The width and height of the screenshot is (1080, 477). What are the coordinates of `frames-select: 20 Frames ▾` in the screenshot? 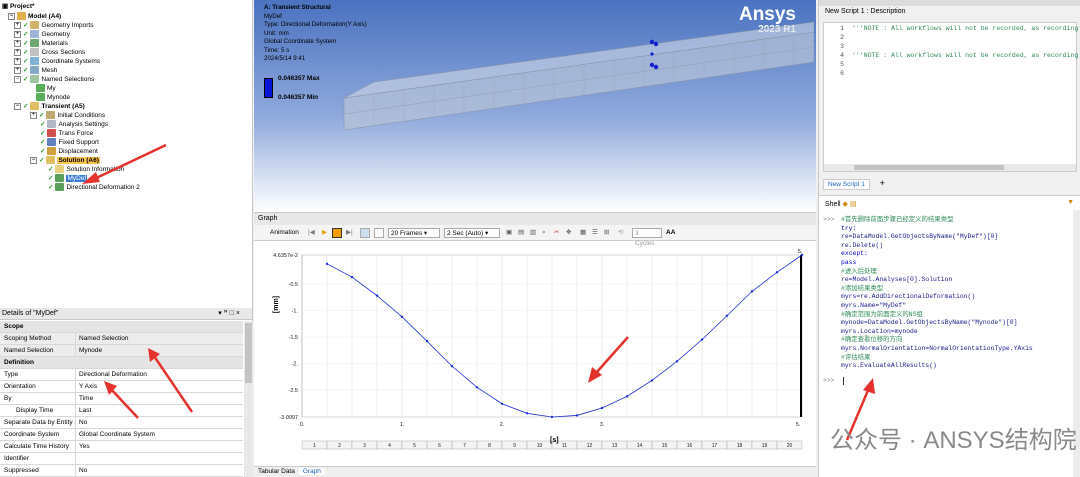 It's located at (414, 233).